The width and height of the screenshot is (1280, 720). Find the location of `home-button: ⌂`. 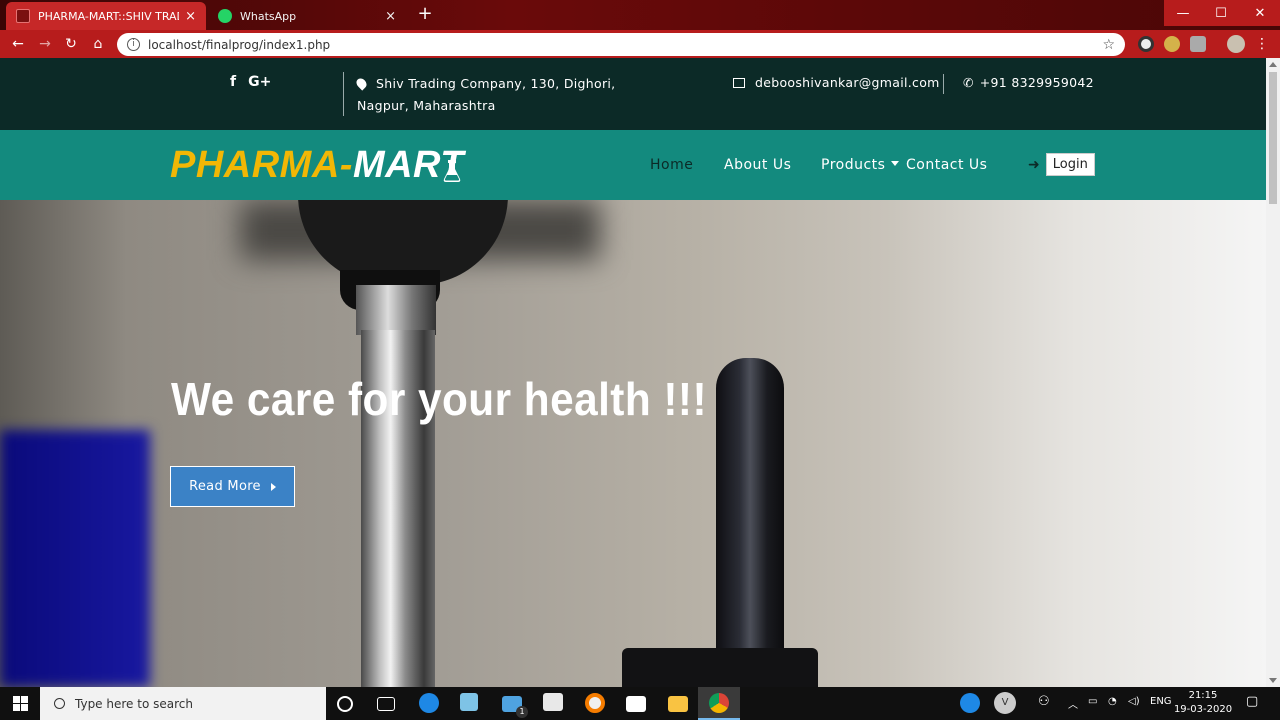

home-button: ⌂ is located at coordinates (98, 44).